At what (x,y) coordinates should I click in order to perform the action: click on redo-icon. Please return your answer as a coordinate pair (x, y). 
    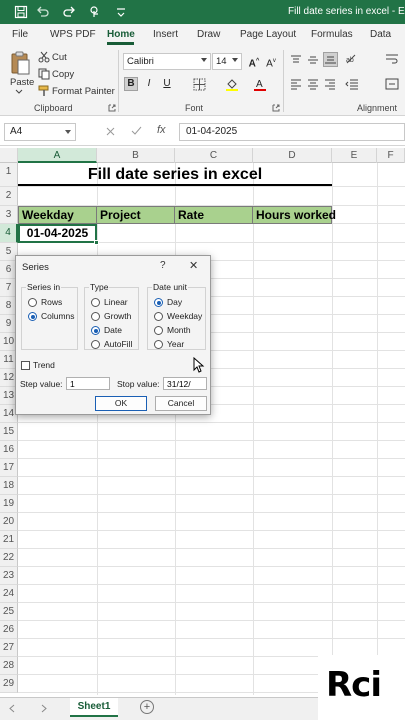
    Looking at the image, I should click on (69, 12).